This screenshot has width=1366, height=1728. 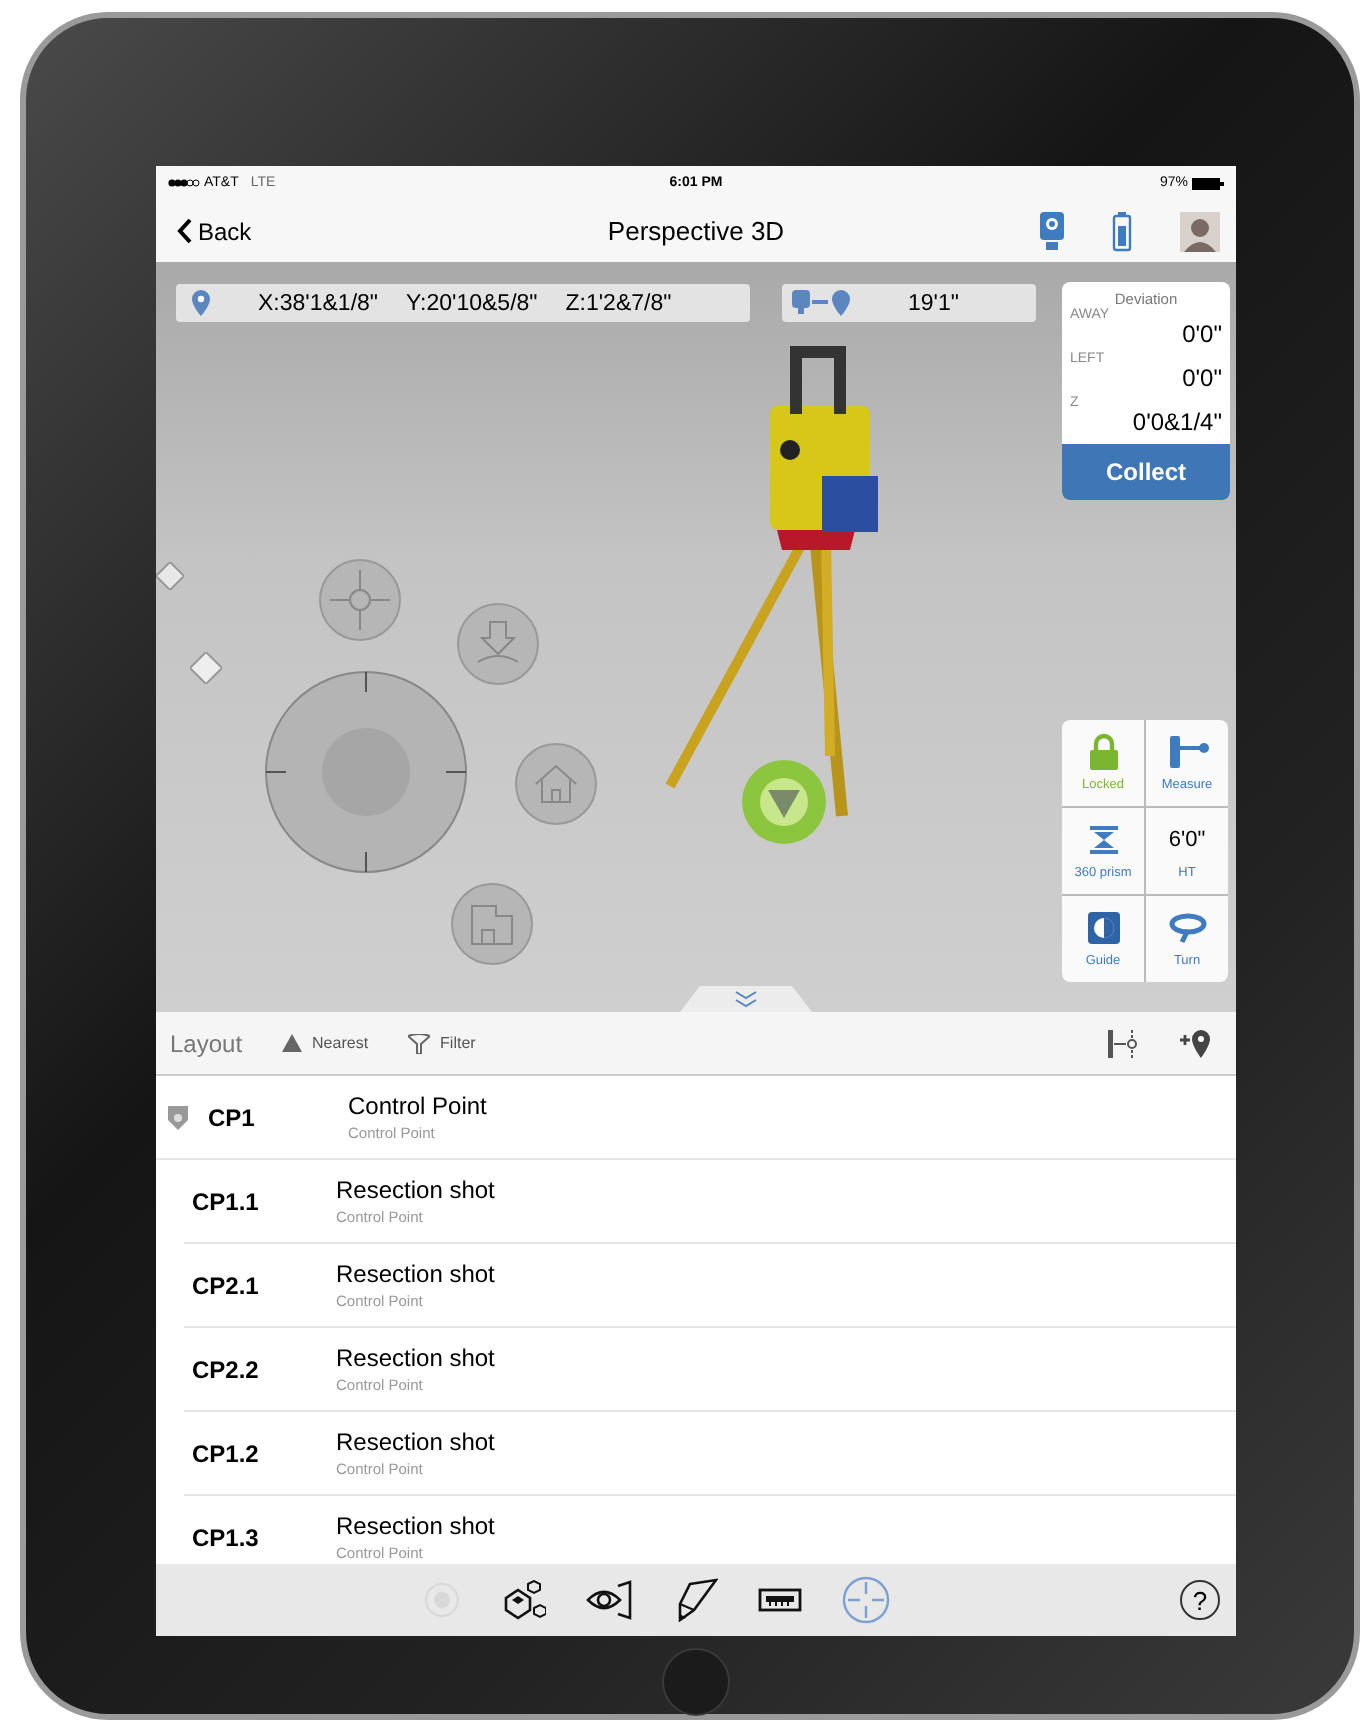 I want to click on triangle-icon, so click(x=292, y=1043).